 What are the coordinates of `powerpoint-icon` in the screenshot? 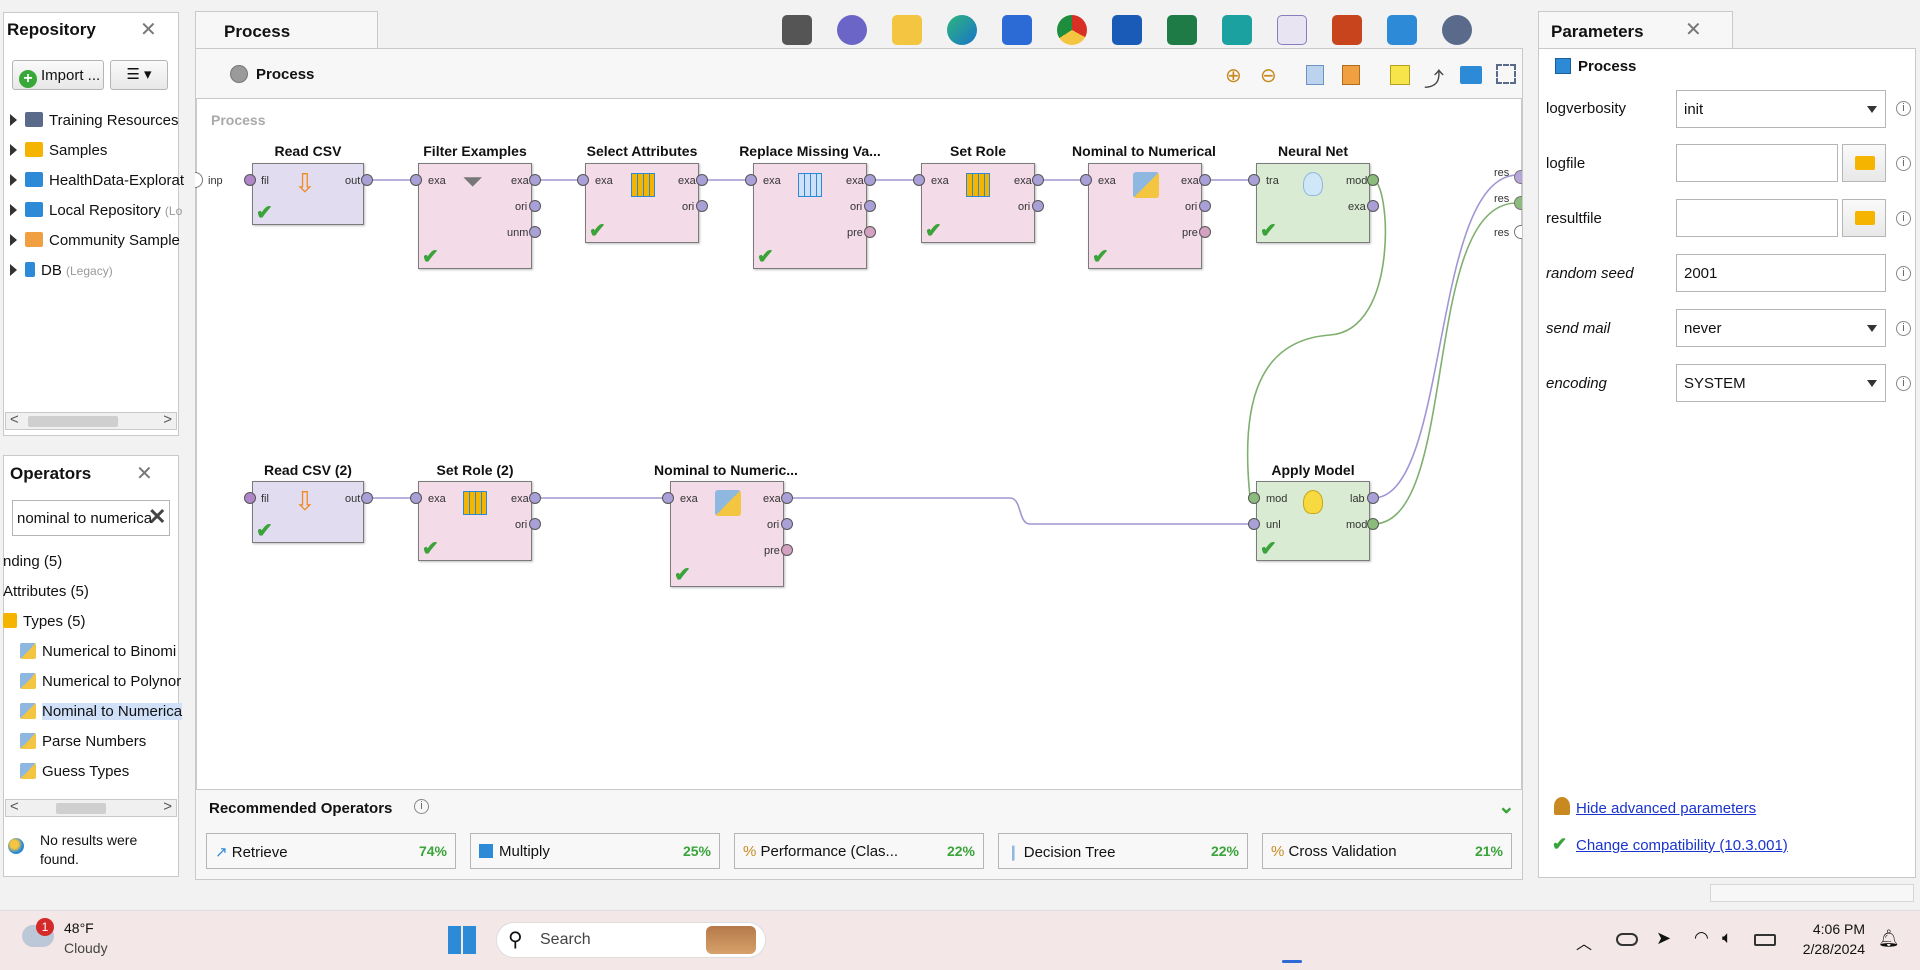 It's located at (1347, 30).